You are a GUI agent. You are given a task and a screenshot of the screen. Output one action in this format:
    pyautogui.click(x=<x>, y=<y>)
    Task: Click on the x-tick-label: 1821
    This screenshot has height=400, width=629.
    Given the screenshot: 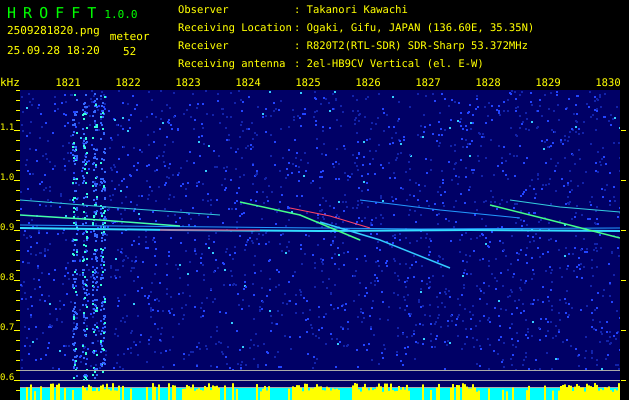 What is the action you would take?
    pyautogui.click(x=68, y=83)
    